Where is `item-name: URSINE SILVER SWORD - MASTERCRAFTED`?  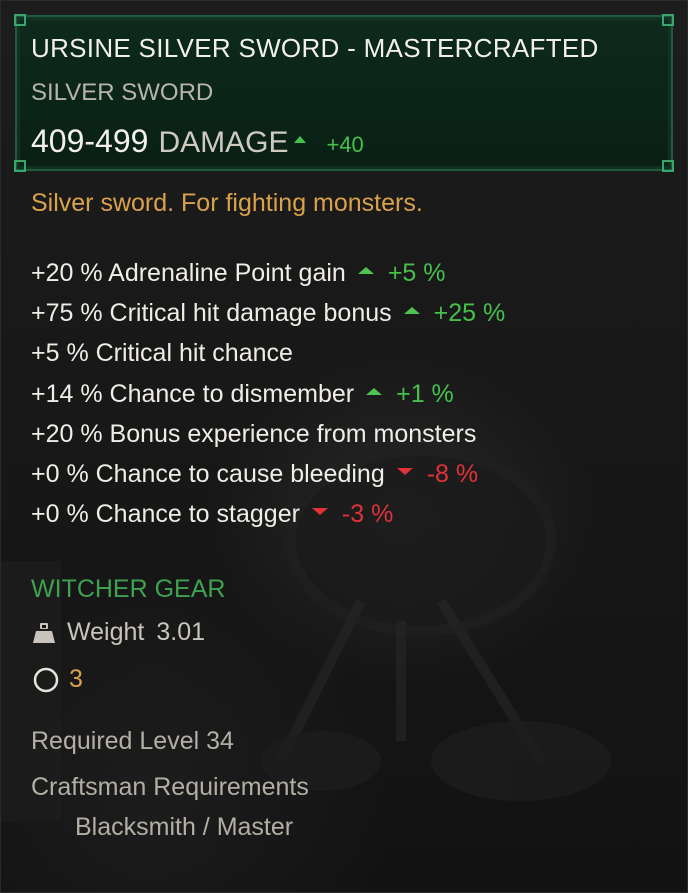
item-name: URSINE SILVER SWORD - MASTERCRAFTED is located at coordinates (315, 48).